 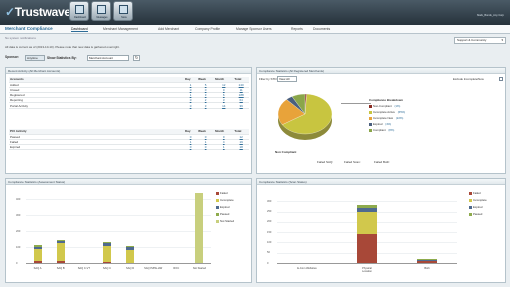 What do you see at coordinates (382, 162) in the screenshot?
I see `failed-both: Failed Both:` at bounding box center [382, 162].